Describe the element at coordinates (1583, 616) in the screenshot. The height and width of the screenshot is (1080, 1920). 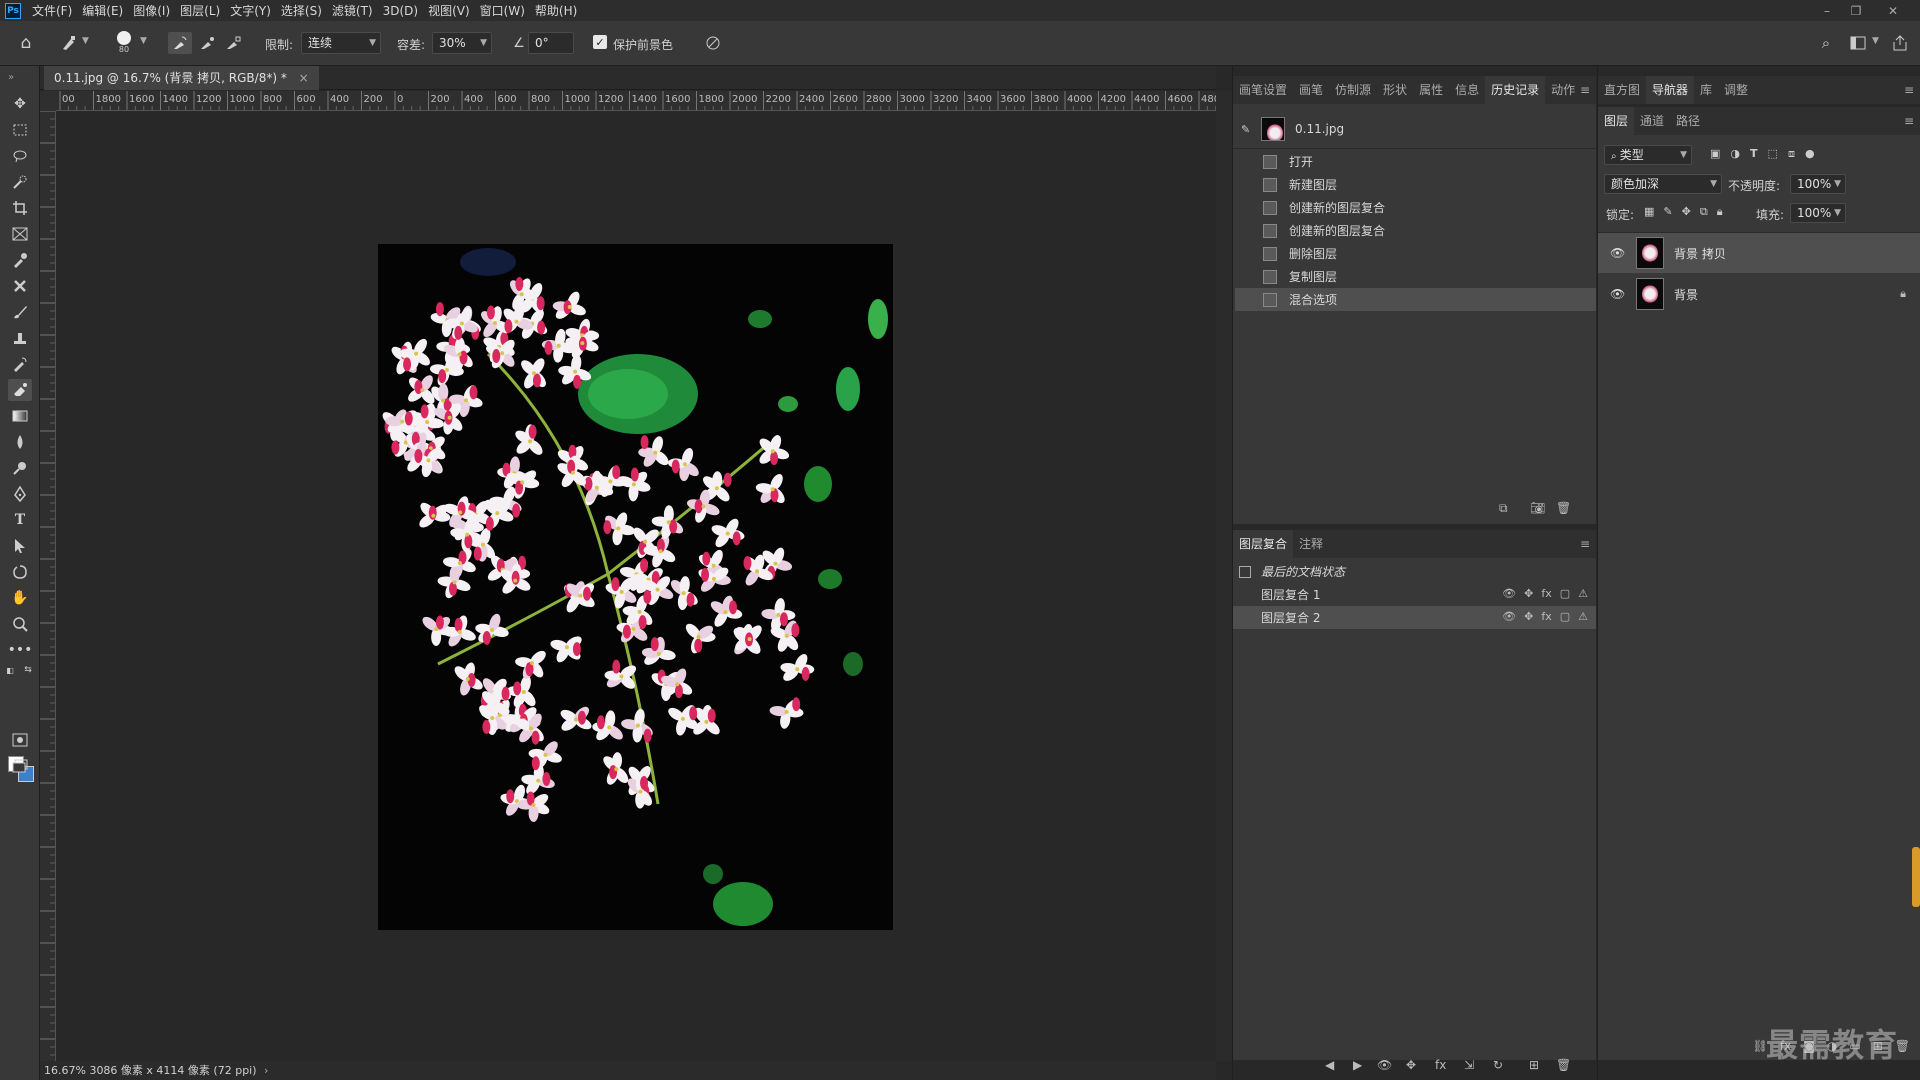
I see `warning-icon: ⚠` at that location.